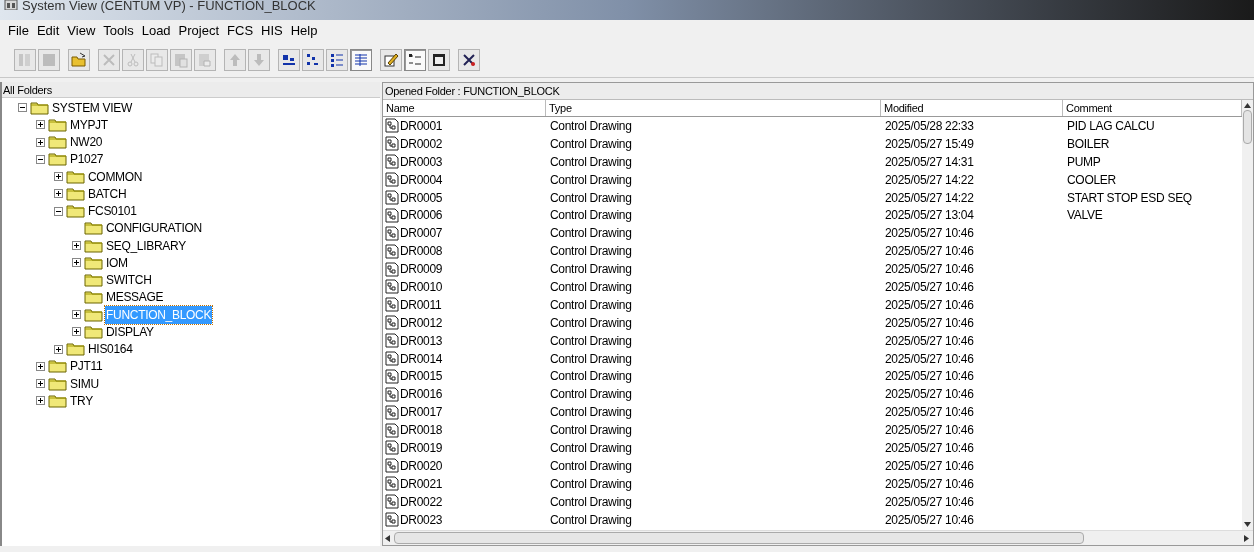  I want to click on tree-item: FCS0101, so click(112, 211).